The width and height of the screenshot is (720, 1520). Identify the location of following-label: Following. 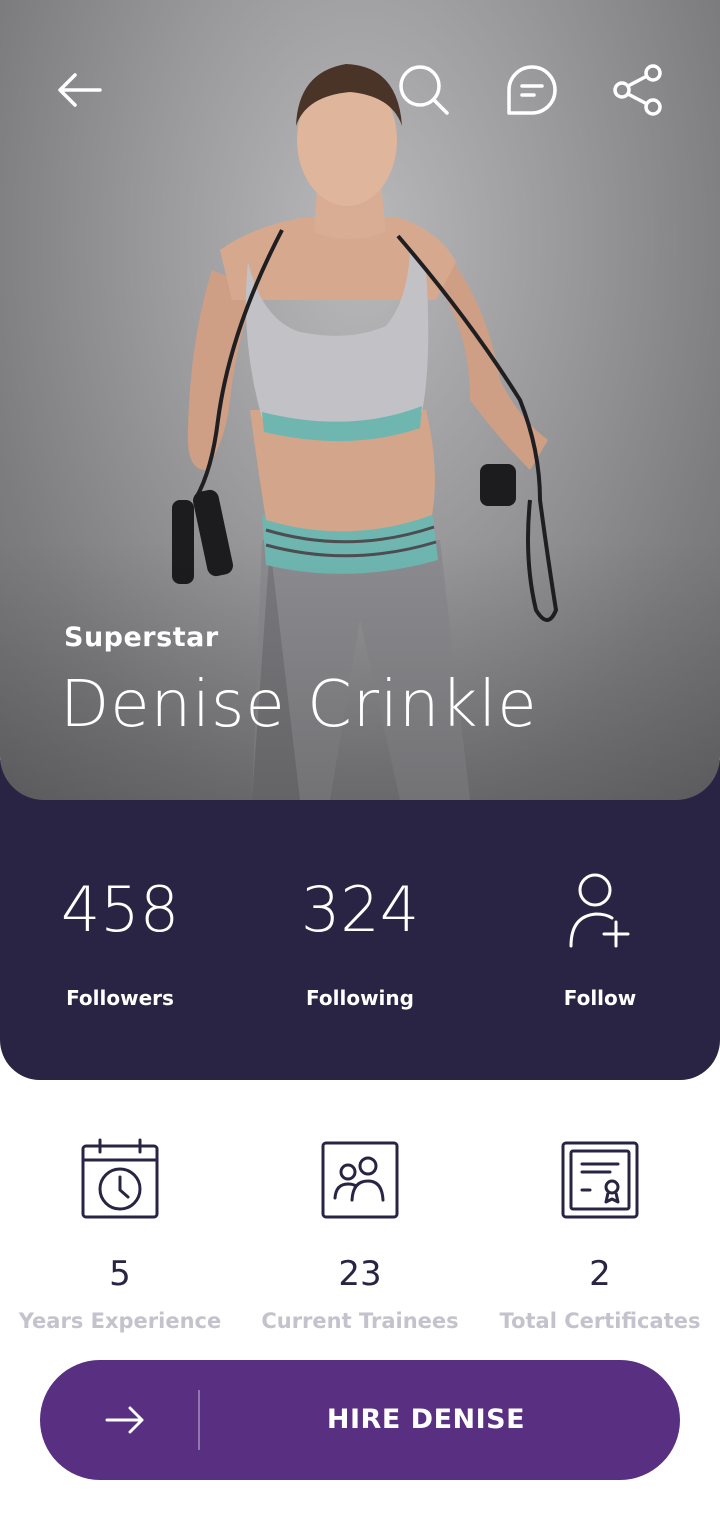
(360, 998).